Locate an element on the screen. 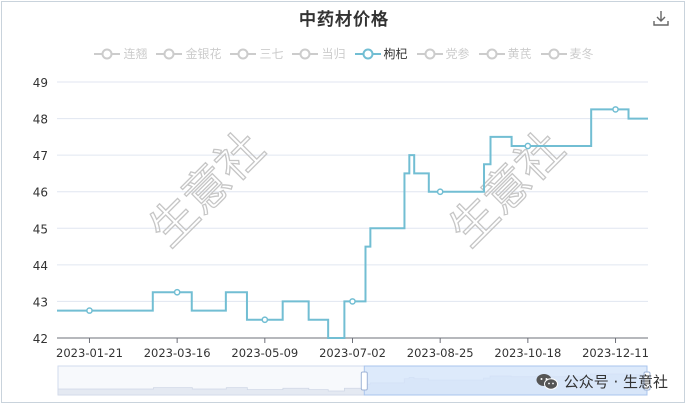 This screenshot has height=406, width=688. legend-item: 当归 is located at coordinates (319, 53).